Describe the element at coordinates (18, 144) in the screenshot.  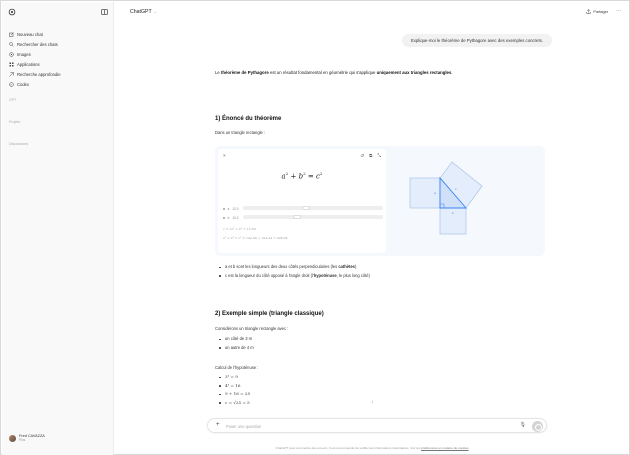
I see `sidebar-section-discussions: Discussions` at that location.